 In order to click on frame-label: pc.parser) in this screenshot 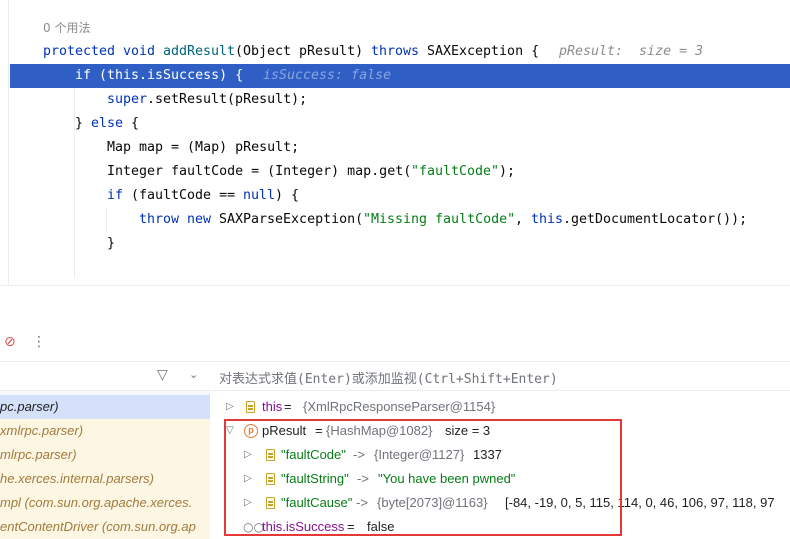, I will do `click(29, 406)`.